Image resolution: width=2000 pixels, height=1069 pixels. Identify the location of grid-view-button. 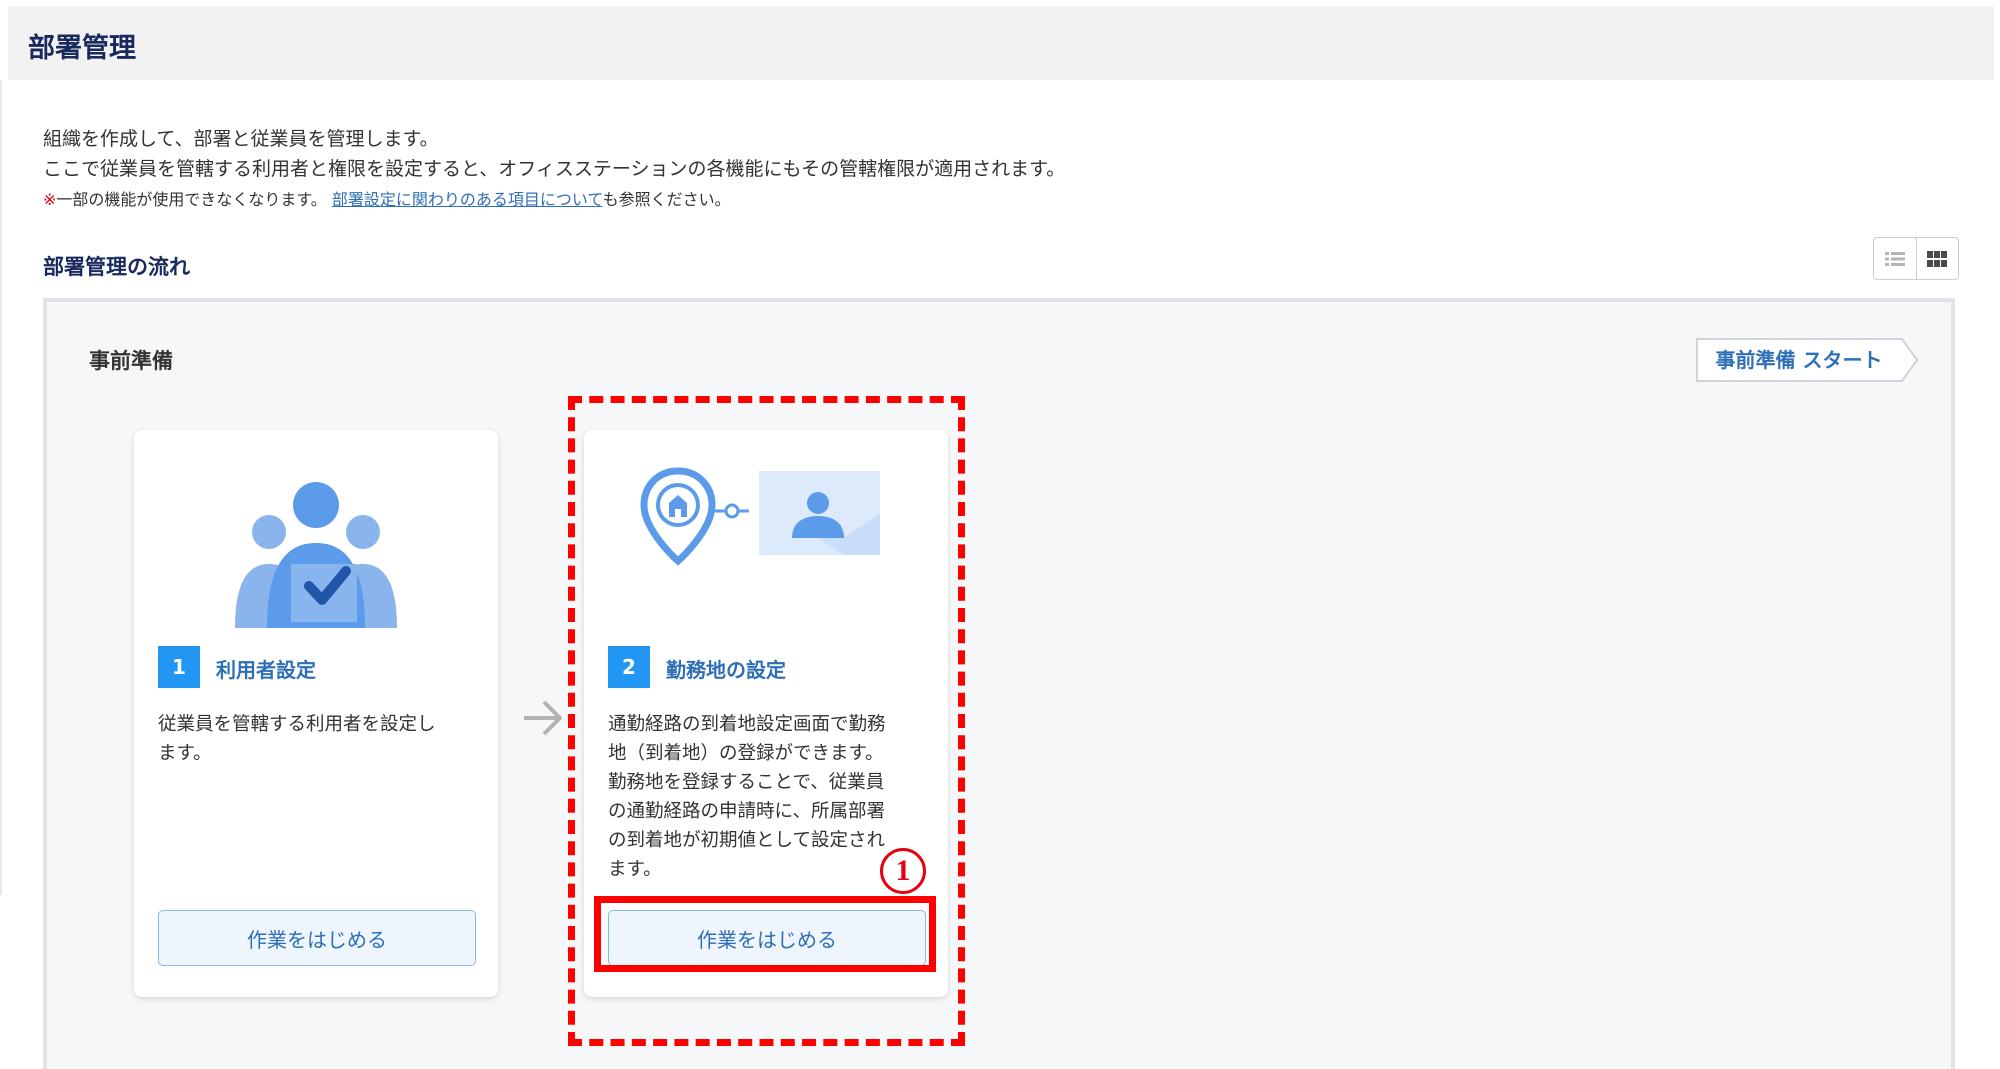
(1937, 258).